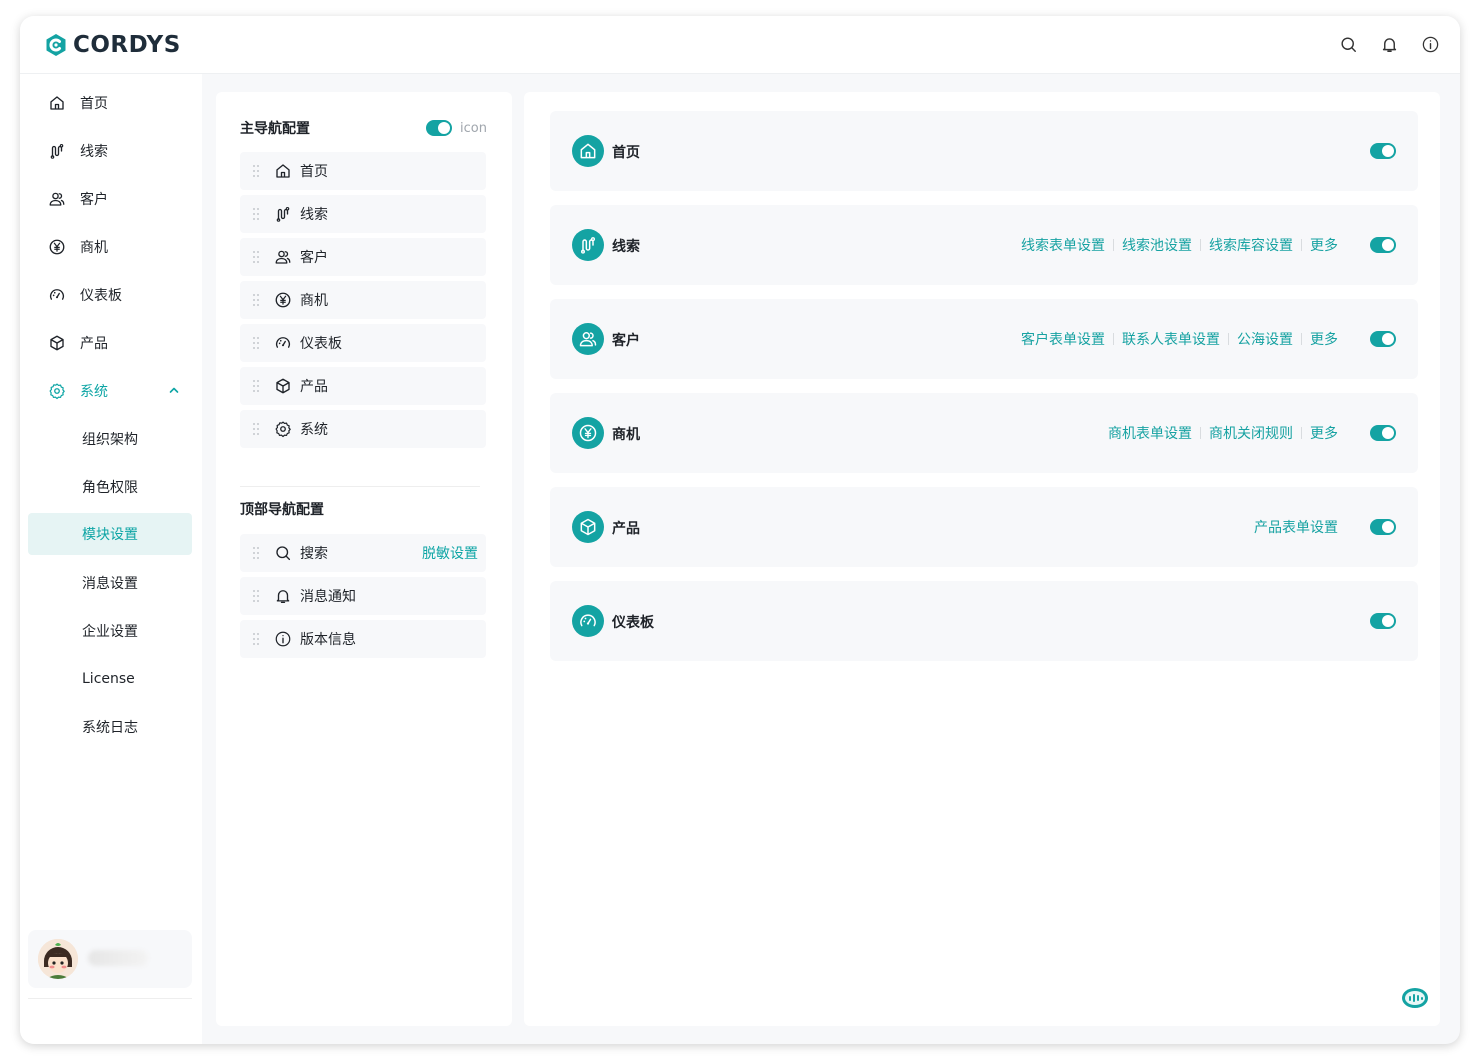 The image size is (1478, 1062). I want to click on search-icon, so click(1348, 44).